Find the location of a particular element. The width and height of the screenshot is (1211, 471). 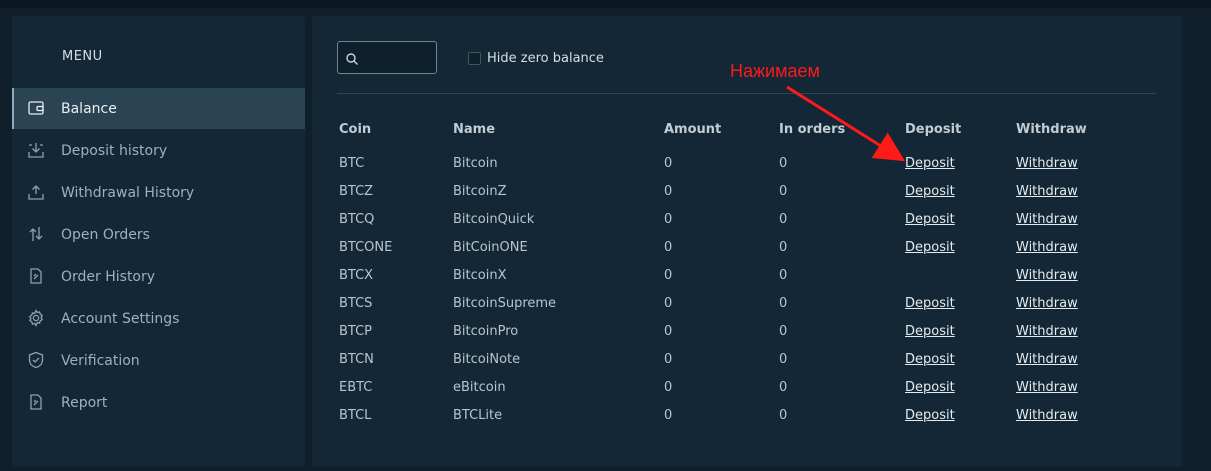

cell-coin: BTCX is located at coordinates (356, 275).